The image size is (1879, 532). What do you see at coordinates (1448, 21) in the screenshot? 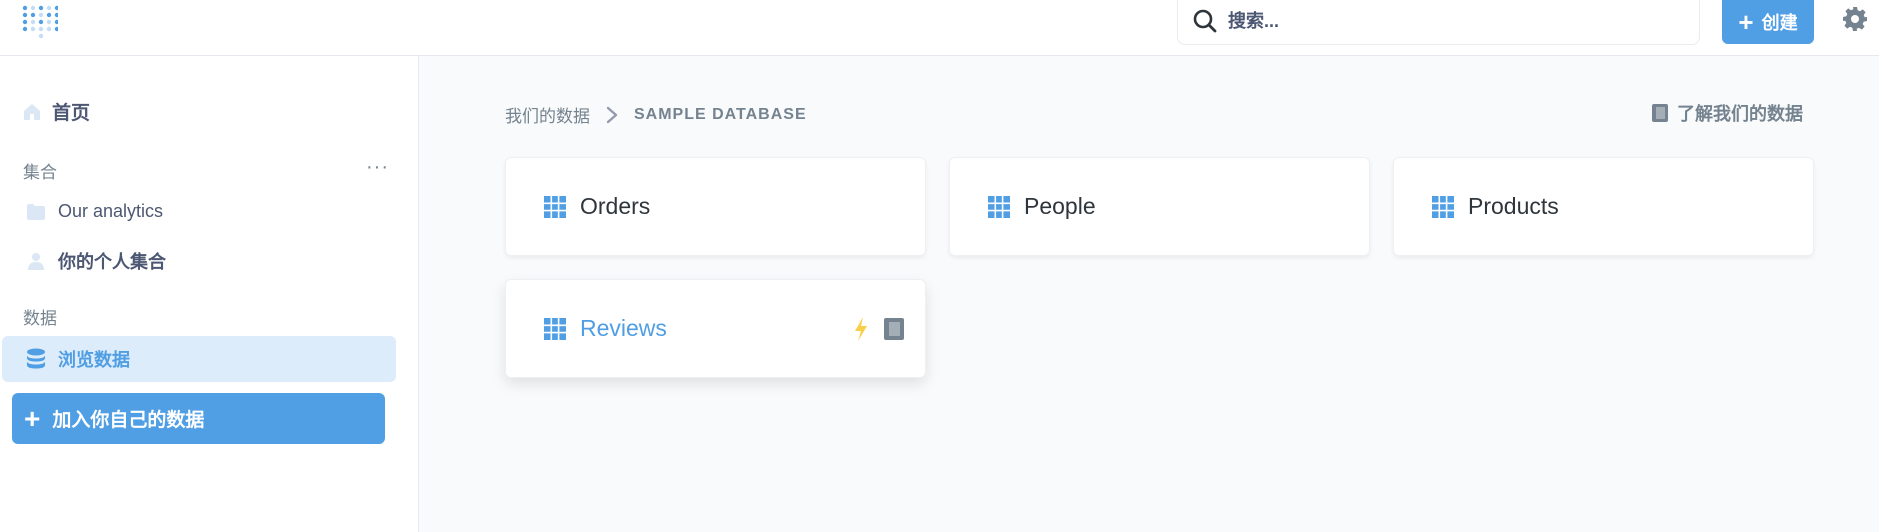
I see `search-input` at bounding box center [1448, 21].